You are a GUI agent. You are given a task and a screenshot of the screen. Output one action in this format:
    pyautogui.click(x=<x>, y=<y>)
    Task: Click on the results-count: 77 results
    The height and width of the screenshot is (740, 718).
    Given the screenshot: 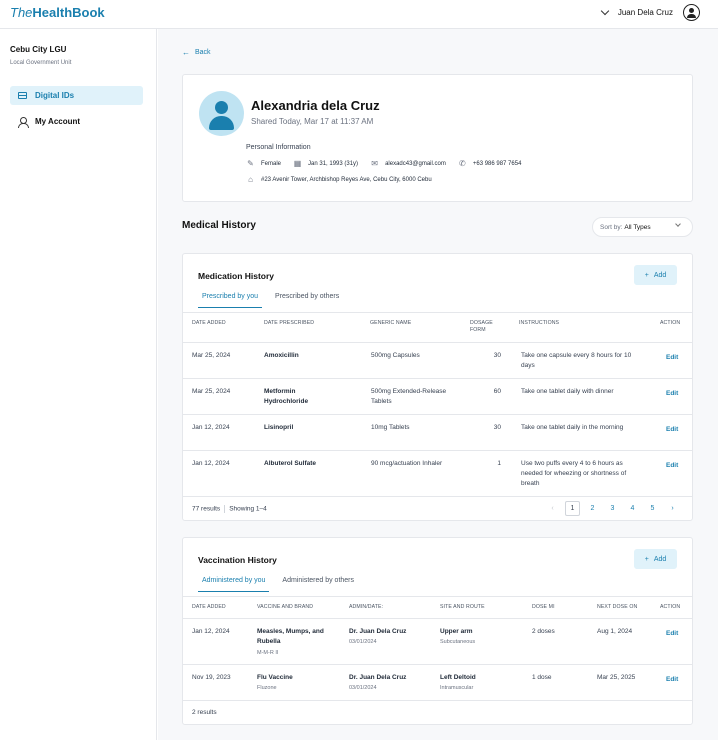 What is the action you would take?
    pyautogui.click(x=206, y=509)
    